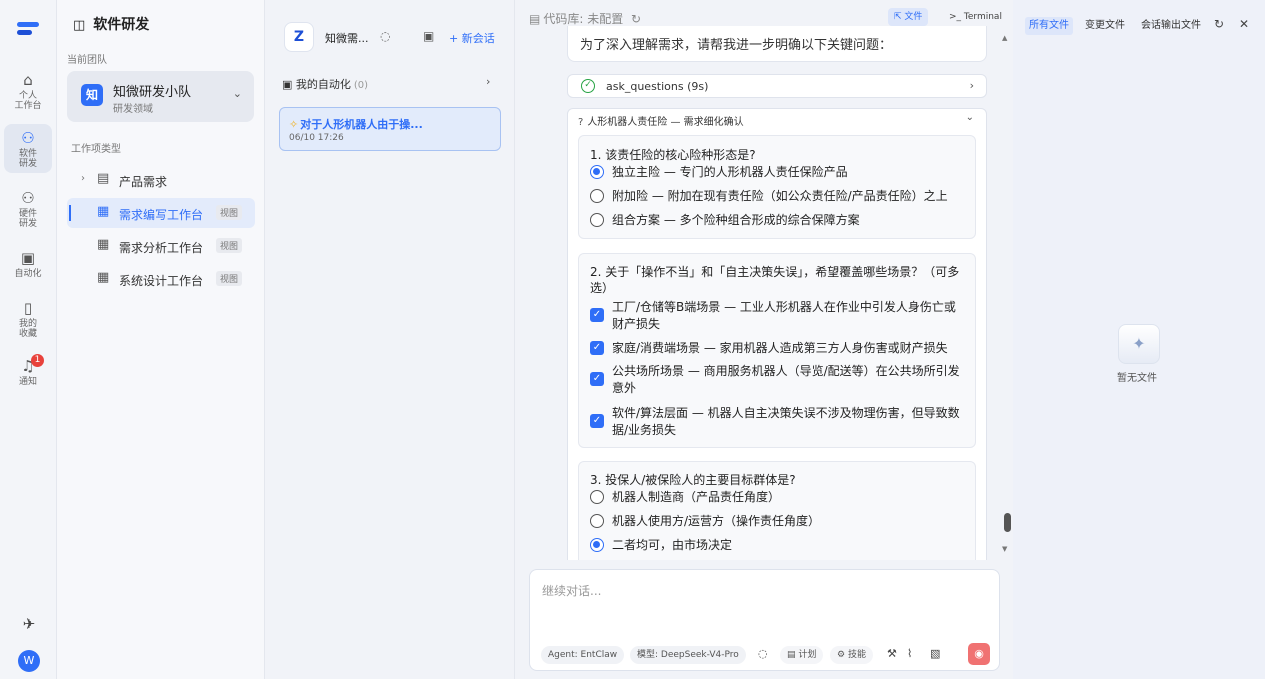 The width and height of the screenshot is (1265, 679). Describe the element at coordinates (1007, 522) in the screenshot. I see `scrollbar-thumb` at that location.